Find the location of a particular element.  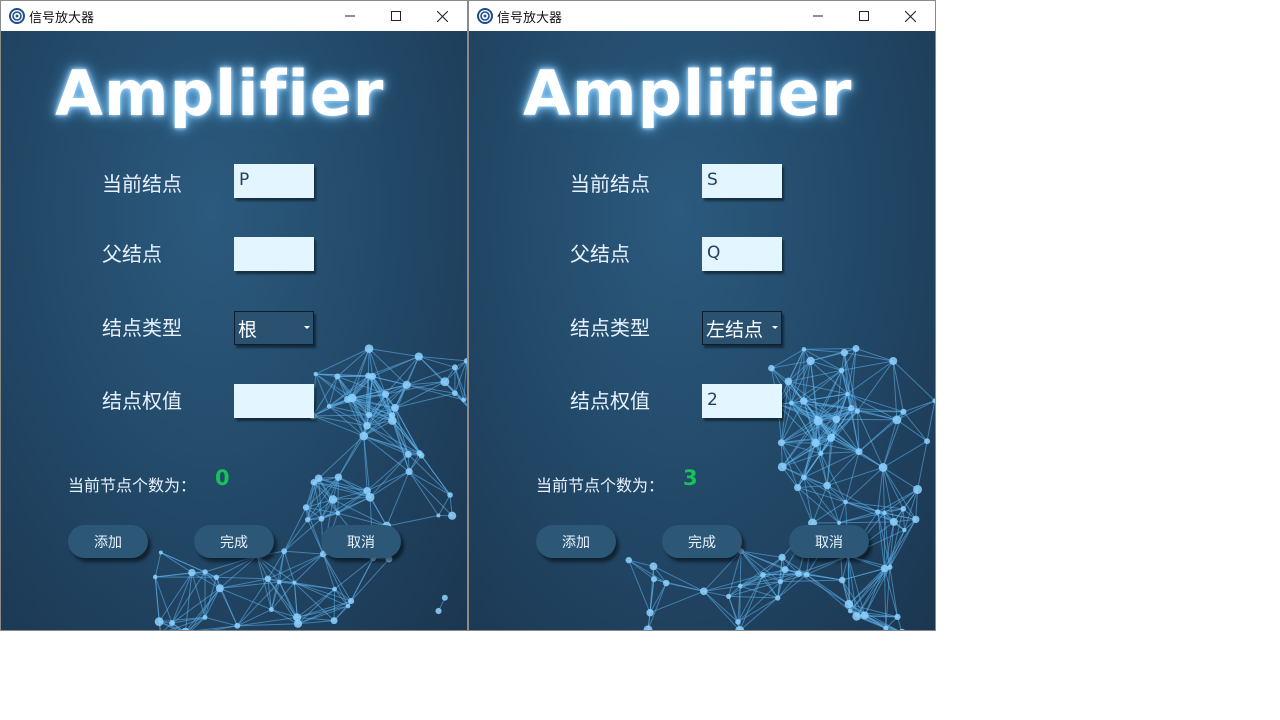

node-count-value: 3 is located at coordinates (690, 478).